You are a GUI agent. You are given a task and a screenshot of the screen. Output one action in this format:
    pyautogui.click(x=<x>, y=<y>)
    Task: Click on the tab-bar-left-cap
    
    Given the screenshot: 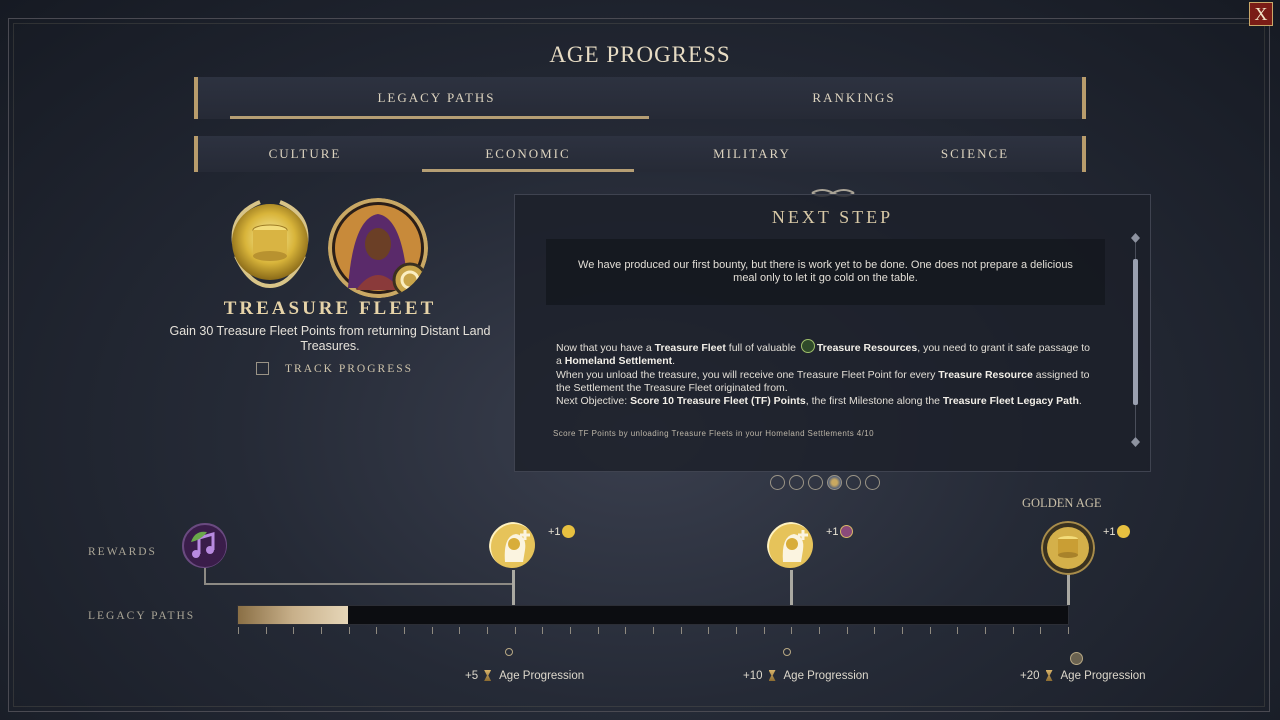 What is the action you would take?
    pyautogui.click(x=196, y=98)
    